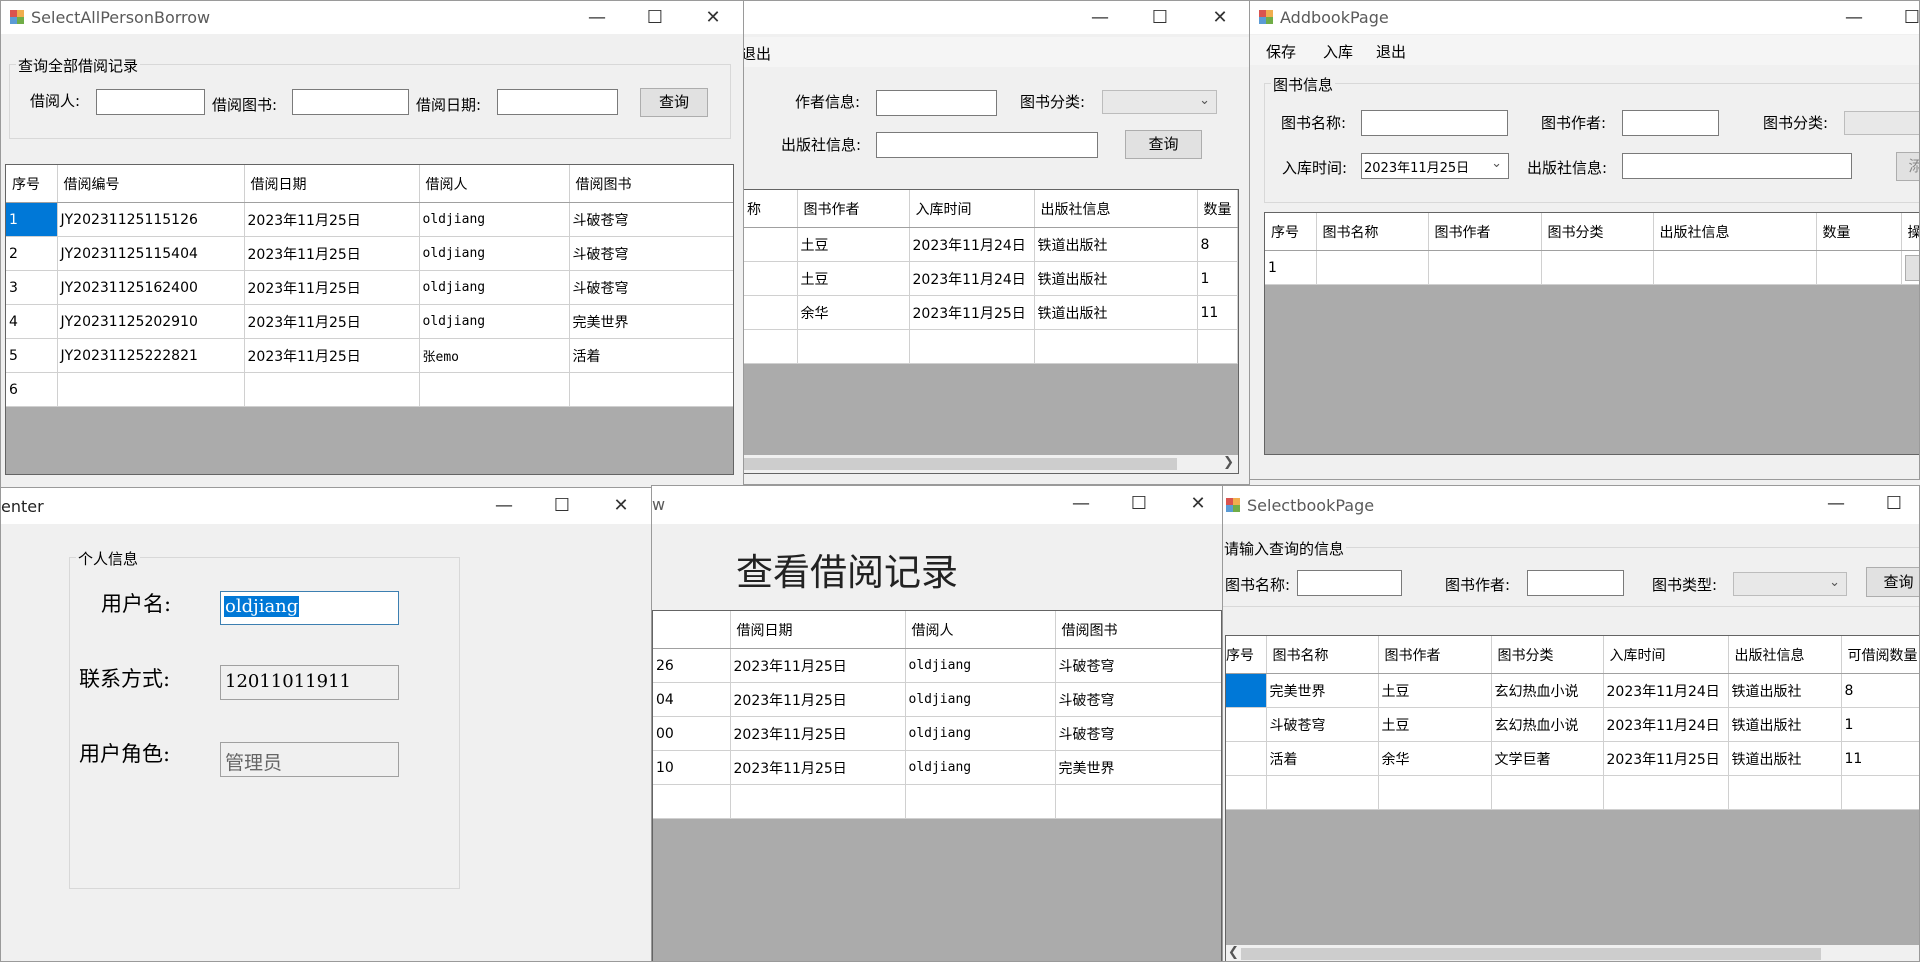 This screenshot has width=1920, height=962. Describe the element at coordinates (557, 102) in the screenshot. I see `date-input` at that location.